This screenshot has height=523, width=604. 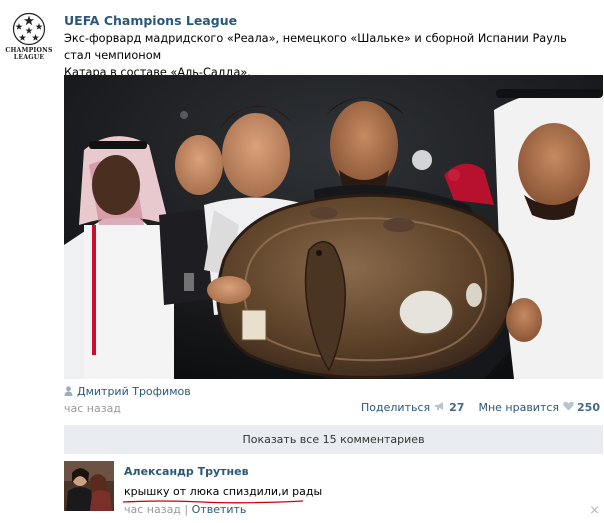 What do you see at coordinates (29, 57) in the screenshot?
I see `logo-text-line2: LEAGUE` at bounding box center [29, 57].